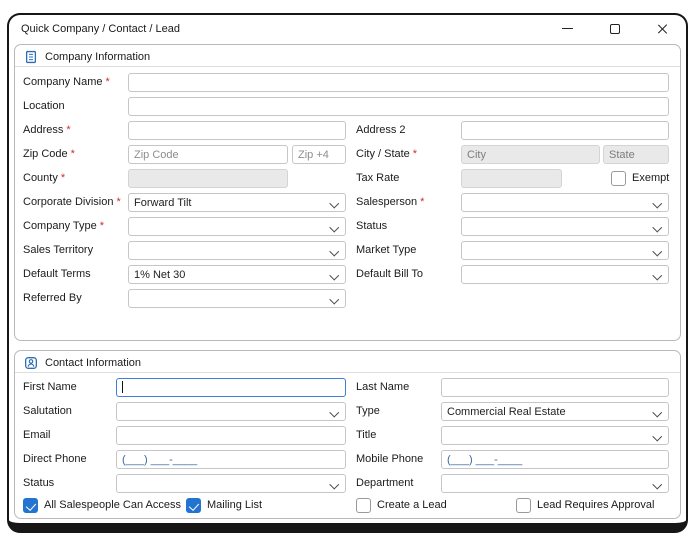 This screenshot has height=544, width=695. Describe the element at coordinates (506, 411) in the screenshot. I see `type-value: Commercial Real Estate` at that location.